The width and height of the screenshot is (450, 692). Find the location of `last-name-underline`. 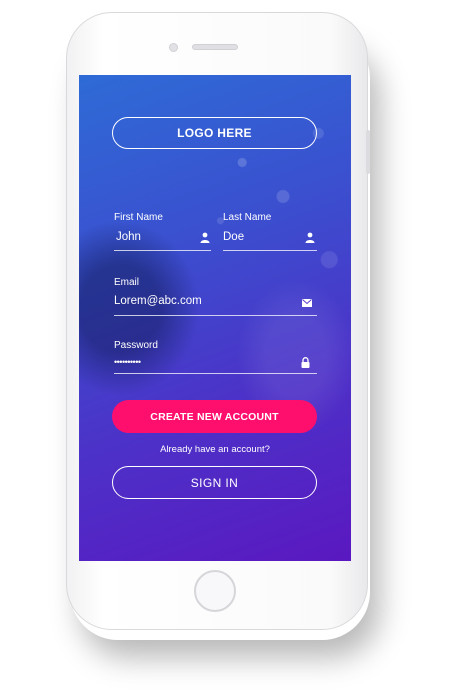

last-name-underline is located at coordinates (270, 250).